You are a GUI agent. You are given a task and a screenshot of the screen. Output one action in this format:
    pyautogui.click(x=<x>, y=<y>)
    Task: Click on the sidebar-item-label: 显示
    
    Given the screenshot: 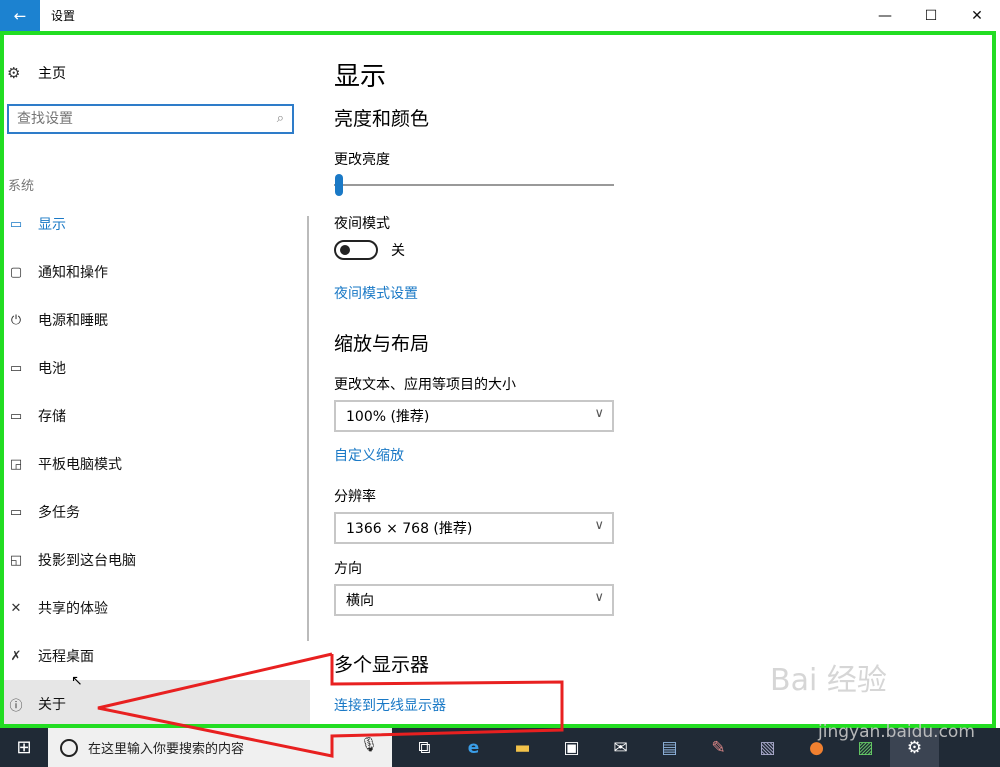 What is the action you would take?
    pyautogui.click(x=52, y=225)
    